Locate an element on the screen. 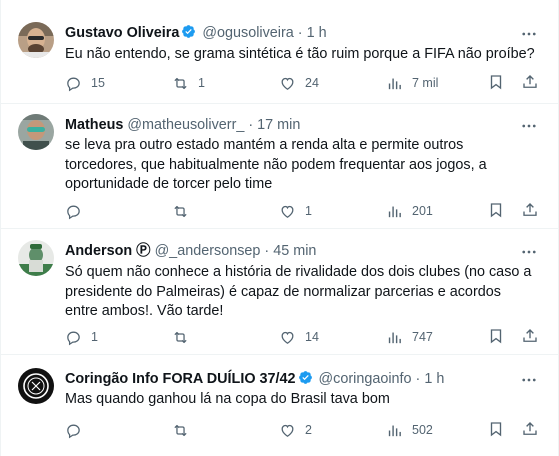  like-button: 14 is located at coordinates (299, 337).